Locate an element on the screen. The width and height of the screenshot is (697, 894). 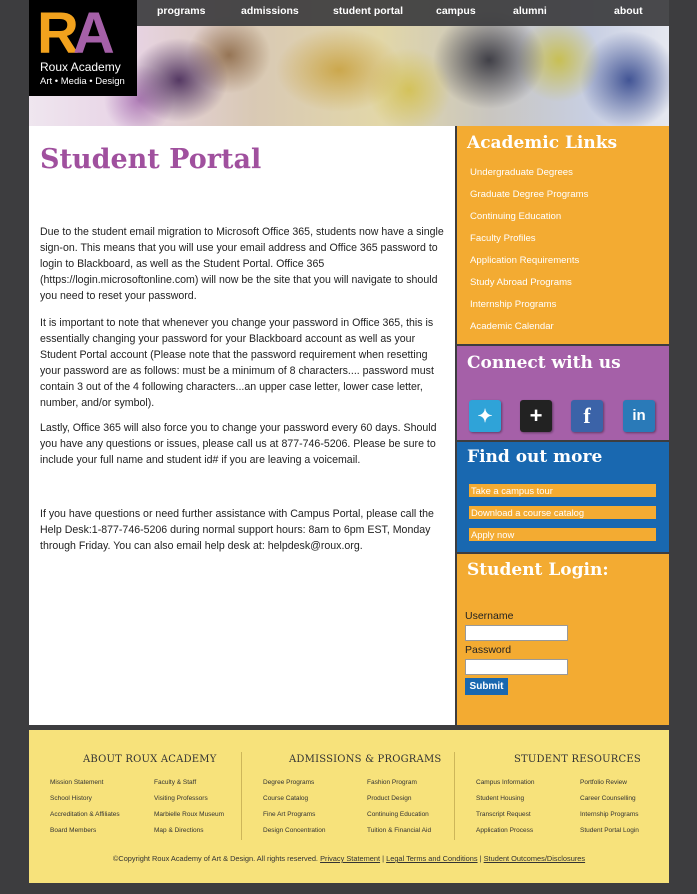
academic-link-application-requirements: Application Requirements is located at coordinates (529, 265).